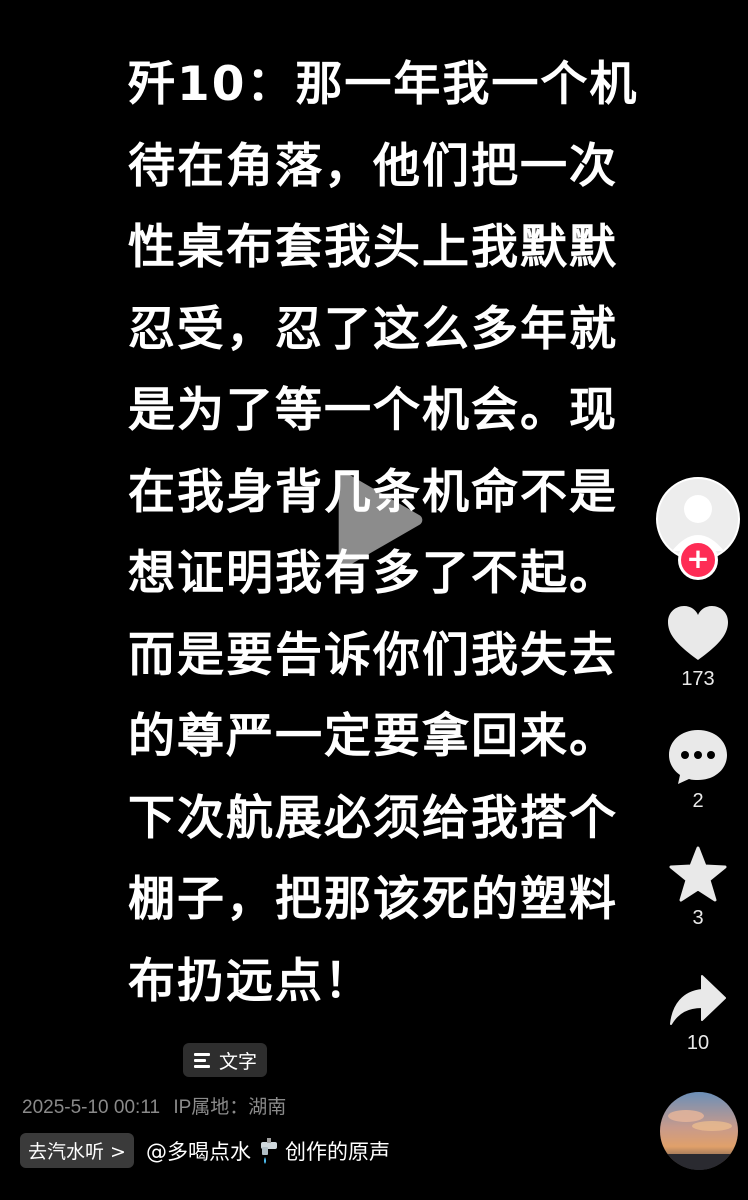 This screenshot has height=1200, width=748. I want to click on text-lines-icon, so click(202, 1060).